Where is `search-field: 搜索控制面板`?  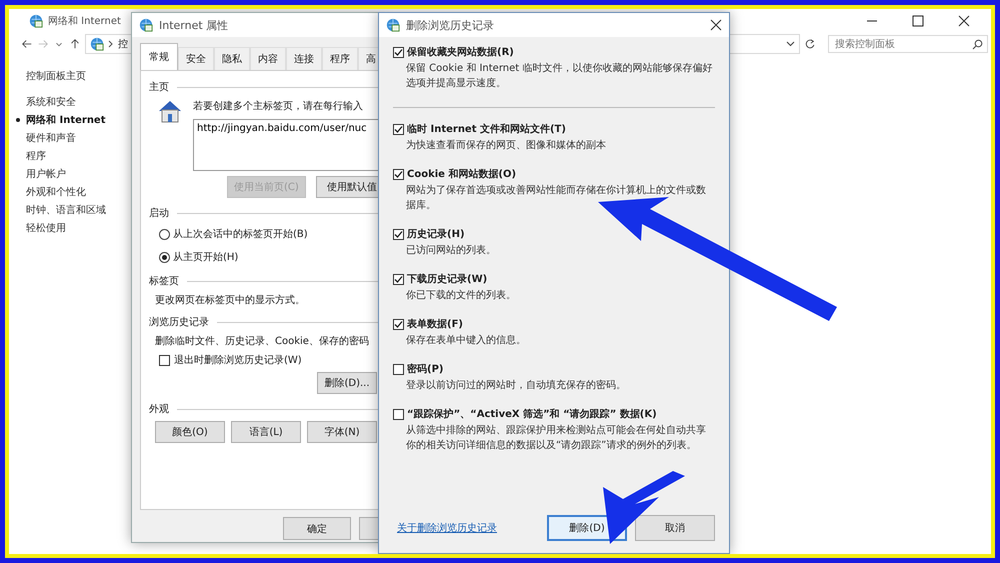
search-field: 搜索控制面板 is located at coordinates (908, 44).